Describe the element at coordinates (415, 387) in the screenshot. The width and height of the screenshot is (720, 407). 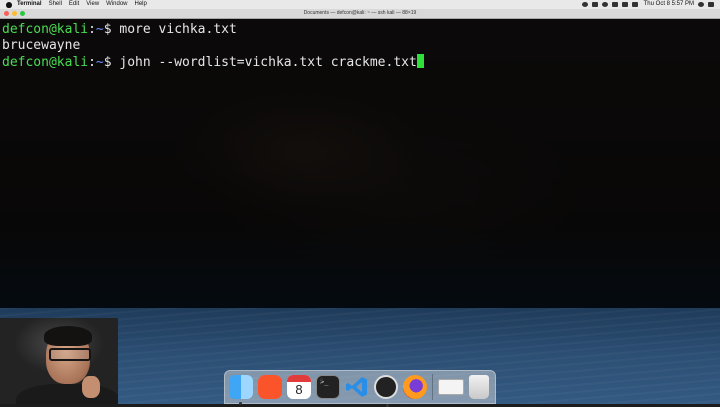
I see `firefox-icon` at that location.